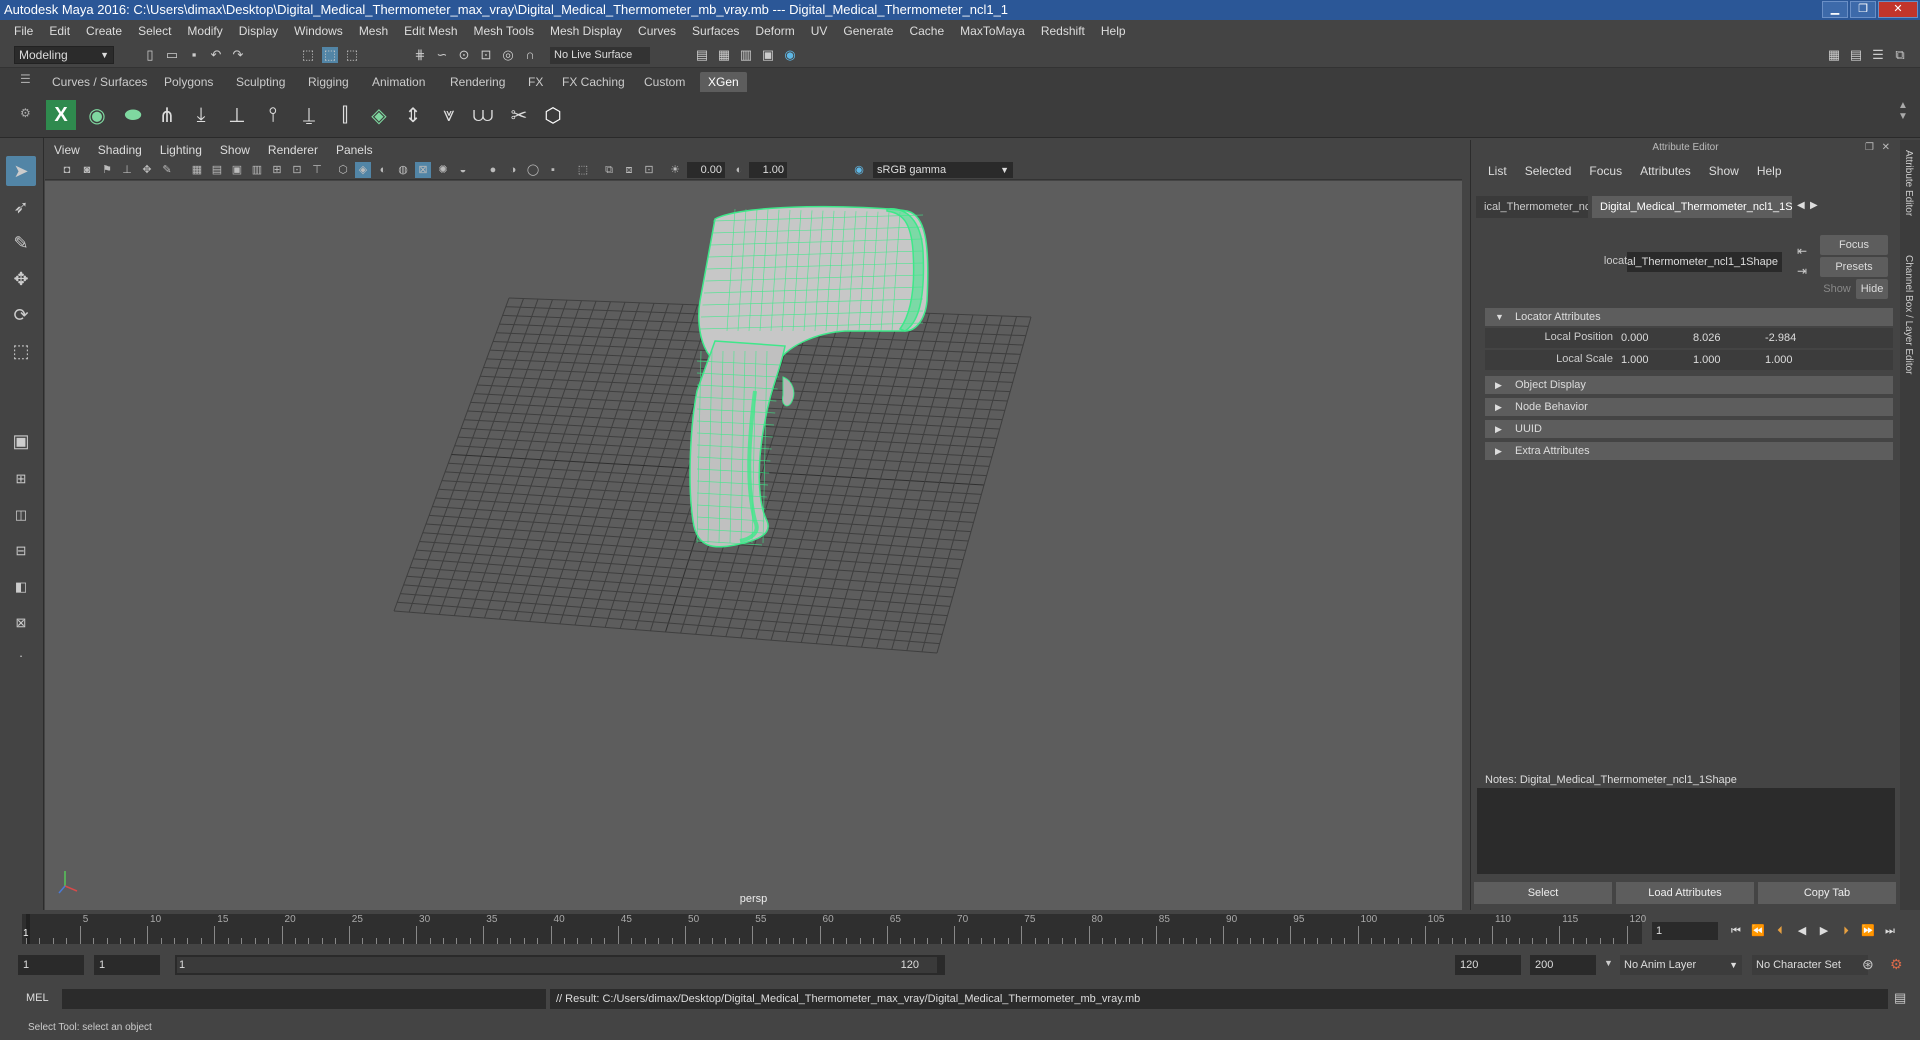 The height and width of the screenshot is (1040, 1920). What do you see at coordinates (746, 55) in the screenshot?
I see `ipr-render-icon: ▥` at bounding box center [746, 55].